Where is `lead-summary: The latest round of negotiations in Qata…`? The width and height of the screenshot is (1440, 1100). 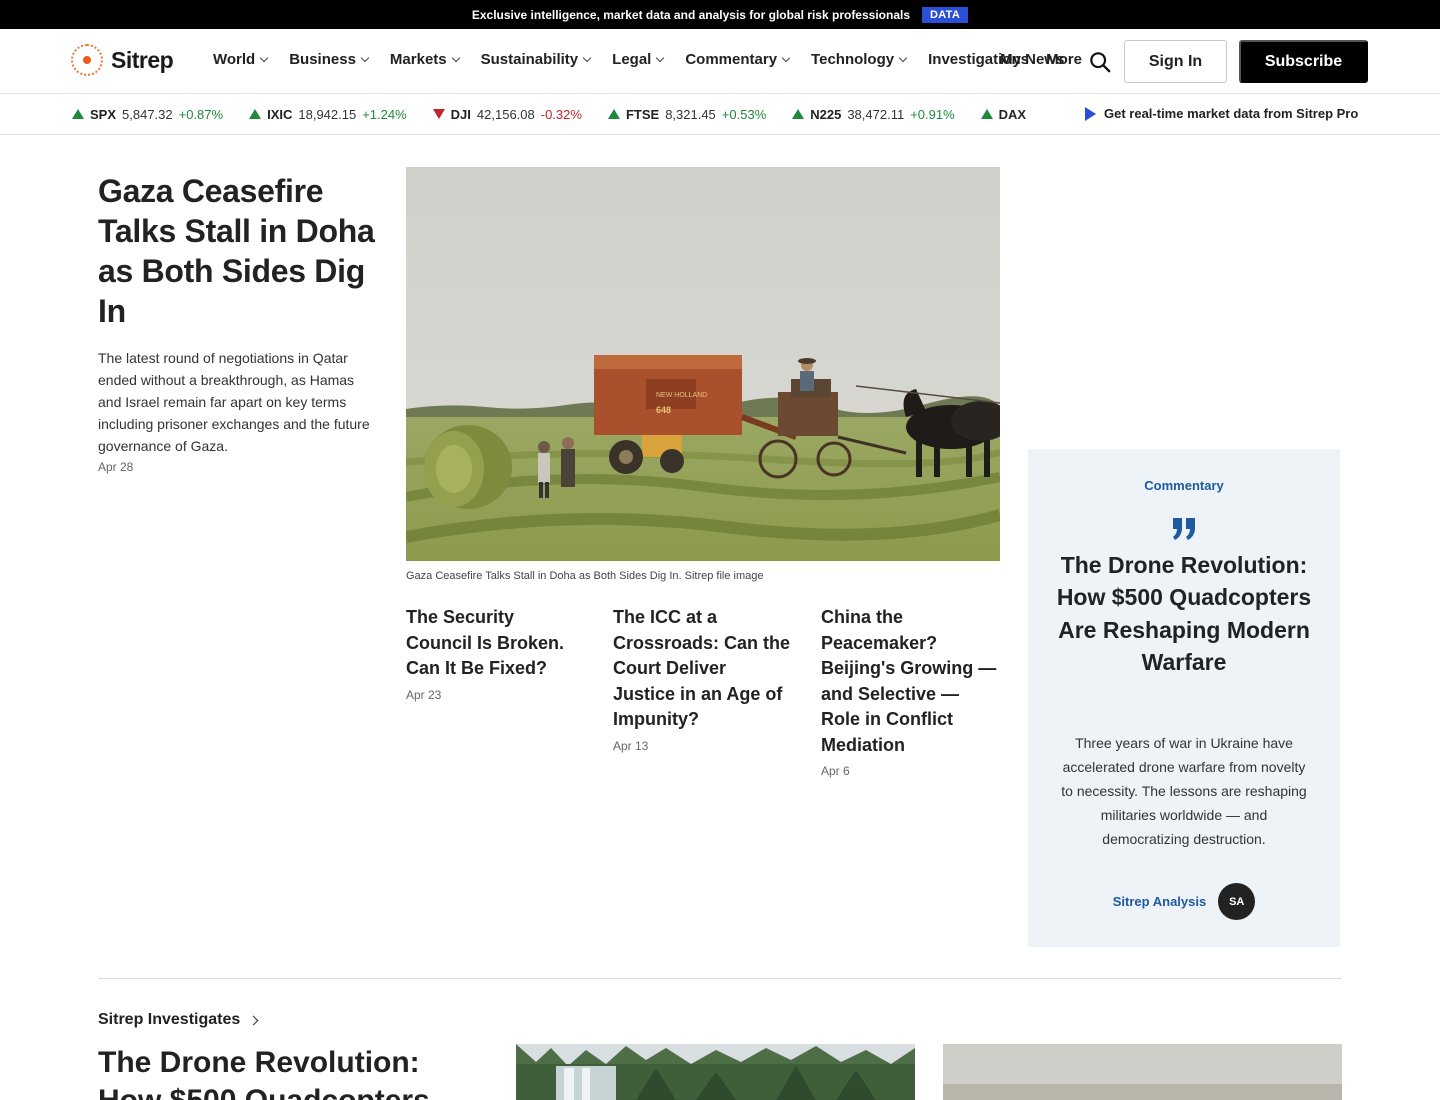 lead-summary: The latest round of negotiations in Qata… is located at coordinates (234, 402).